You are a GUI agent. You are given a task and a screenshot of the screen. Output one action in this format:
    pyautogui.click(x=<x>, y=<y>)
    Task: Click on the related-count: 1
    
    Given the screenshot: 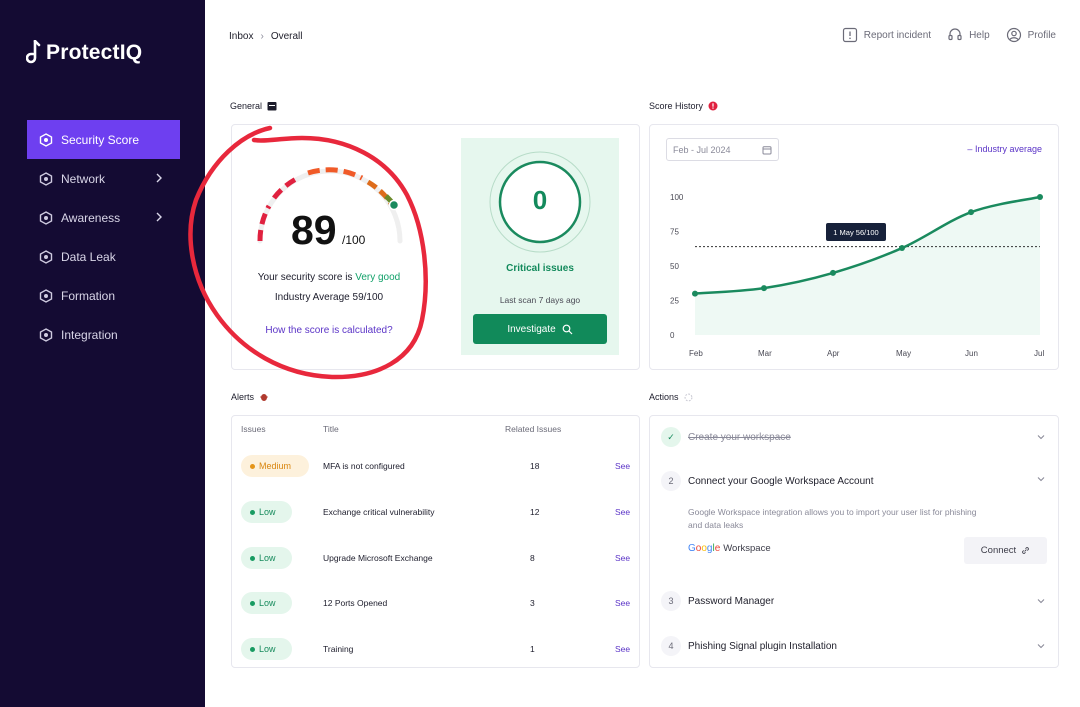 What is the action you would take?
    pyautogui.click(x=532, y=649)
    